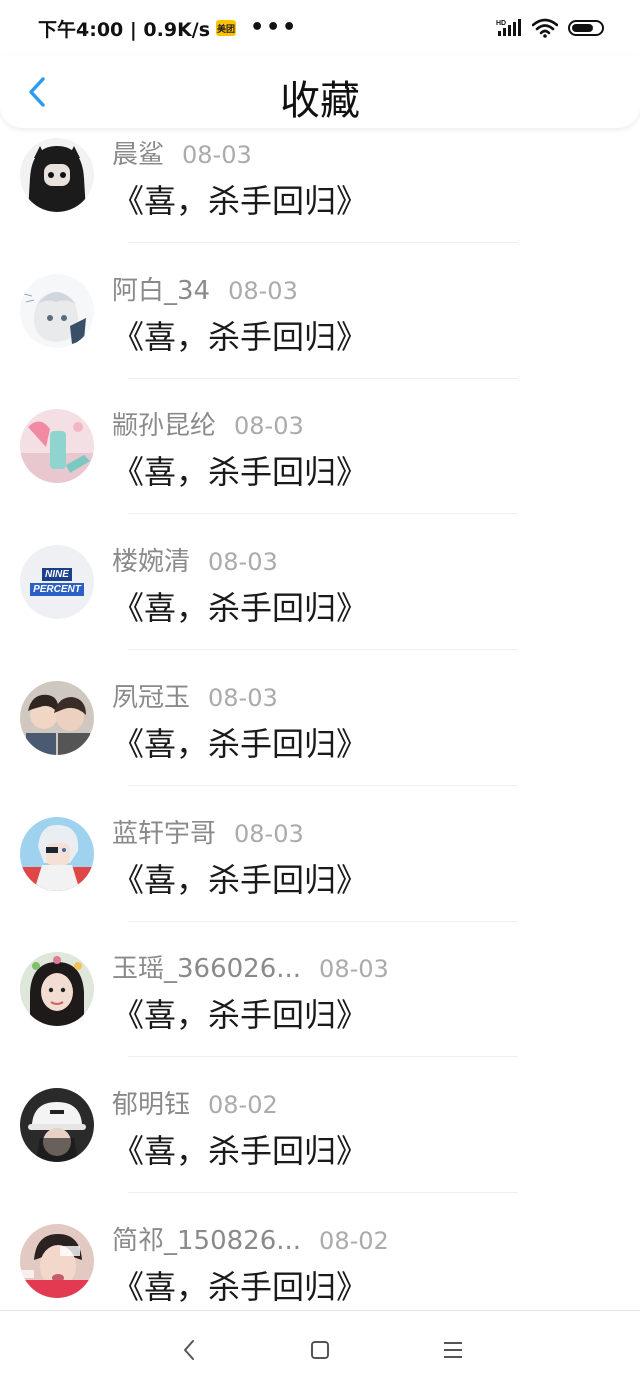 Image resolution: width=640 pixels, height=1388 pixels. What do you see at coordinates (195, 559) in the screenshot?
I see `item-meta: 楼婉清 08-03` at bounding box center [195, 559].